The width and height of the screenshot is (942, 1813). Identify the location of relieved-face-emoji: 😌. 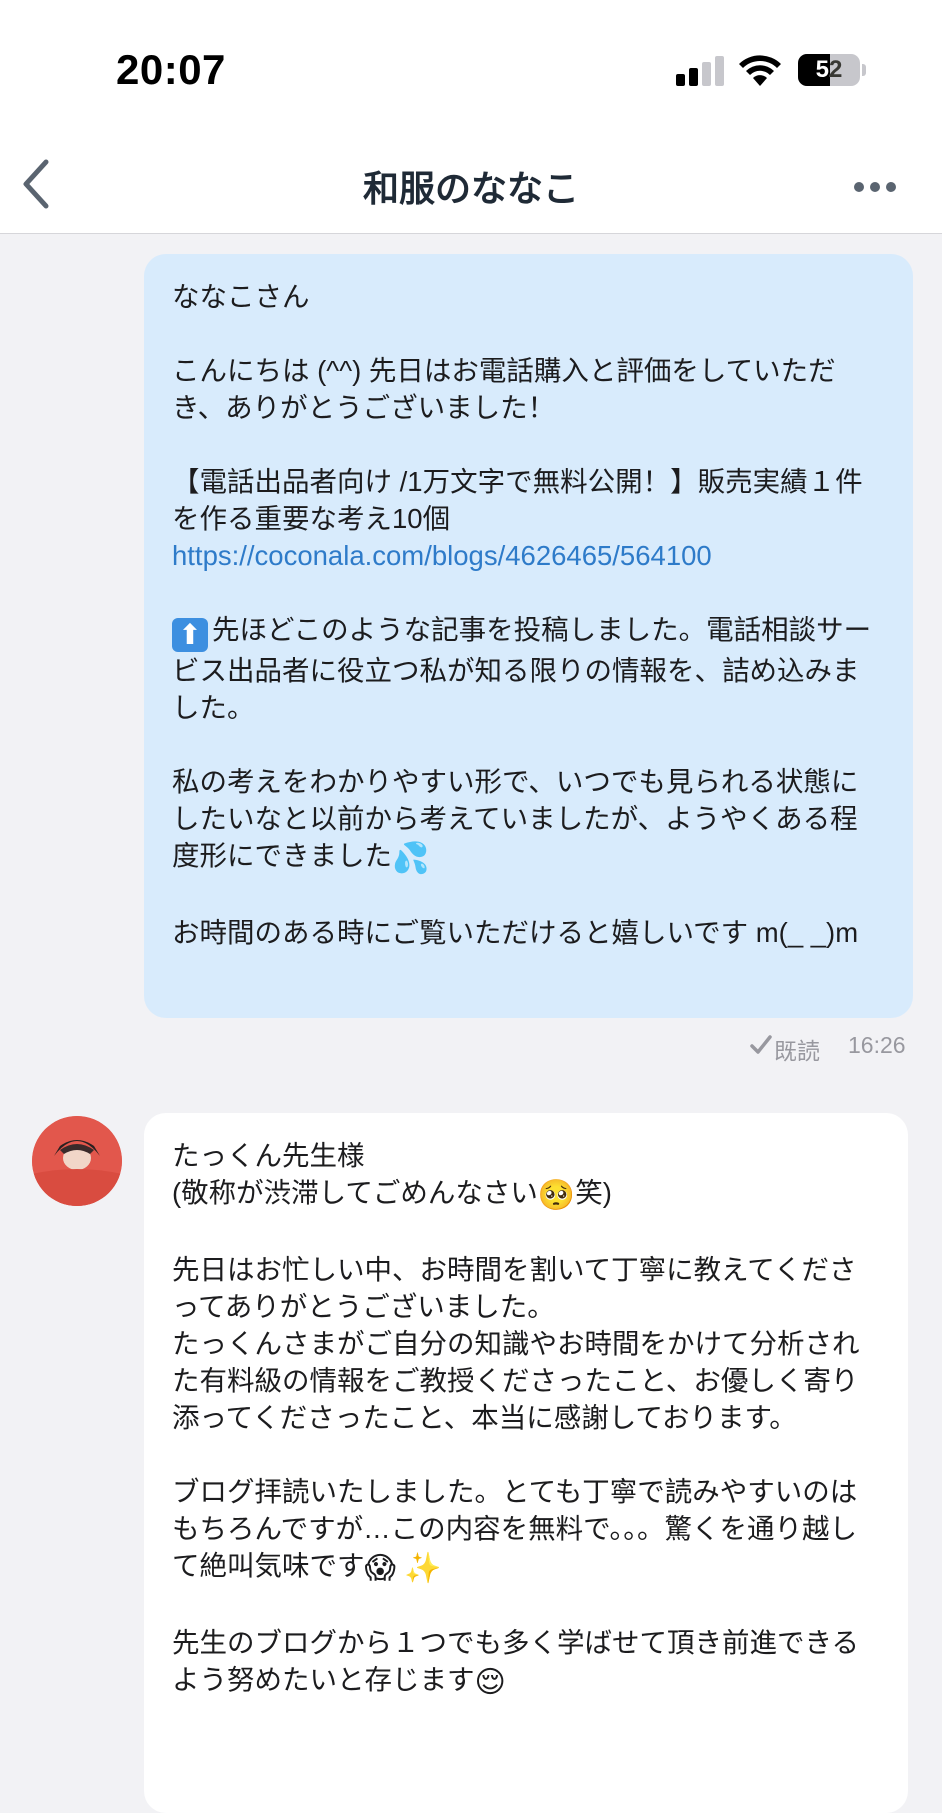
(490, 1682).